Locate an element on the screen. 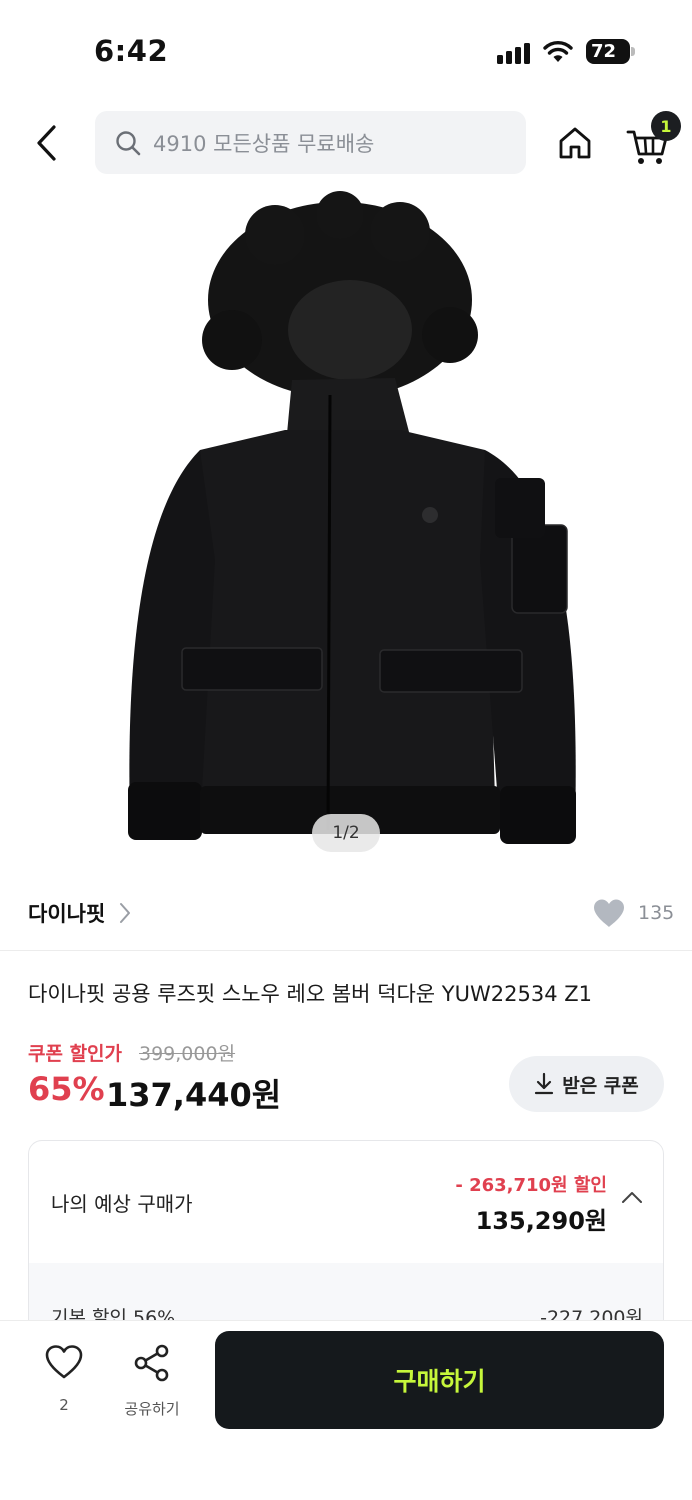 The image size is (692, 1500). battery-indicator: 72 is located at coordinates (608, 51).